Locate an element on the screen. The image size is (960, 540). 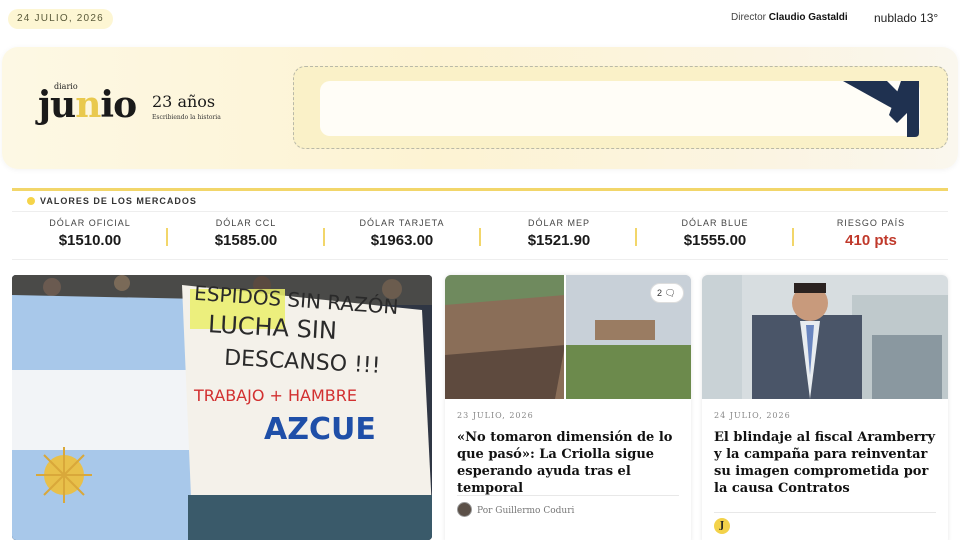
logo-wordmark-accent: n is located at coordinates (88, 105).